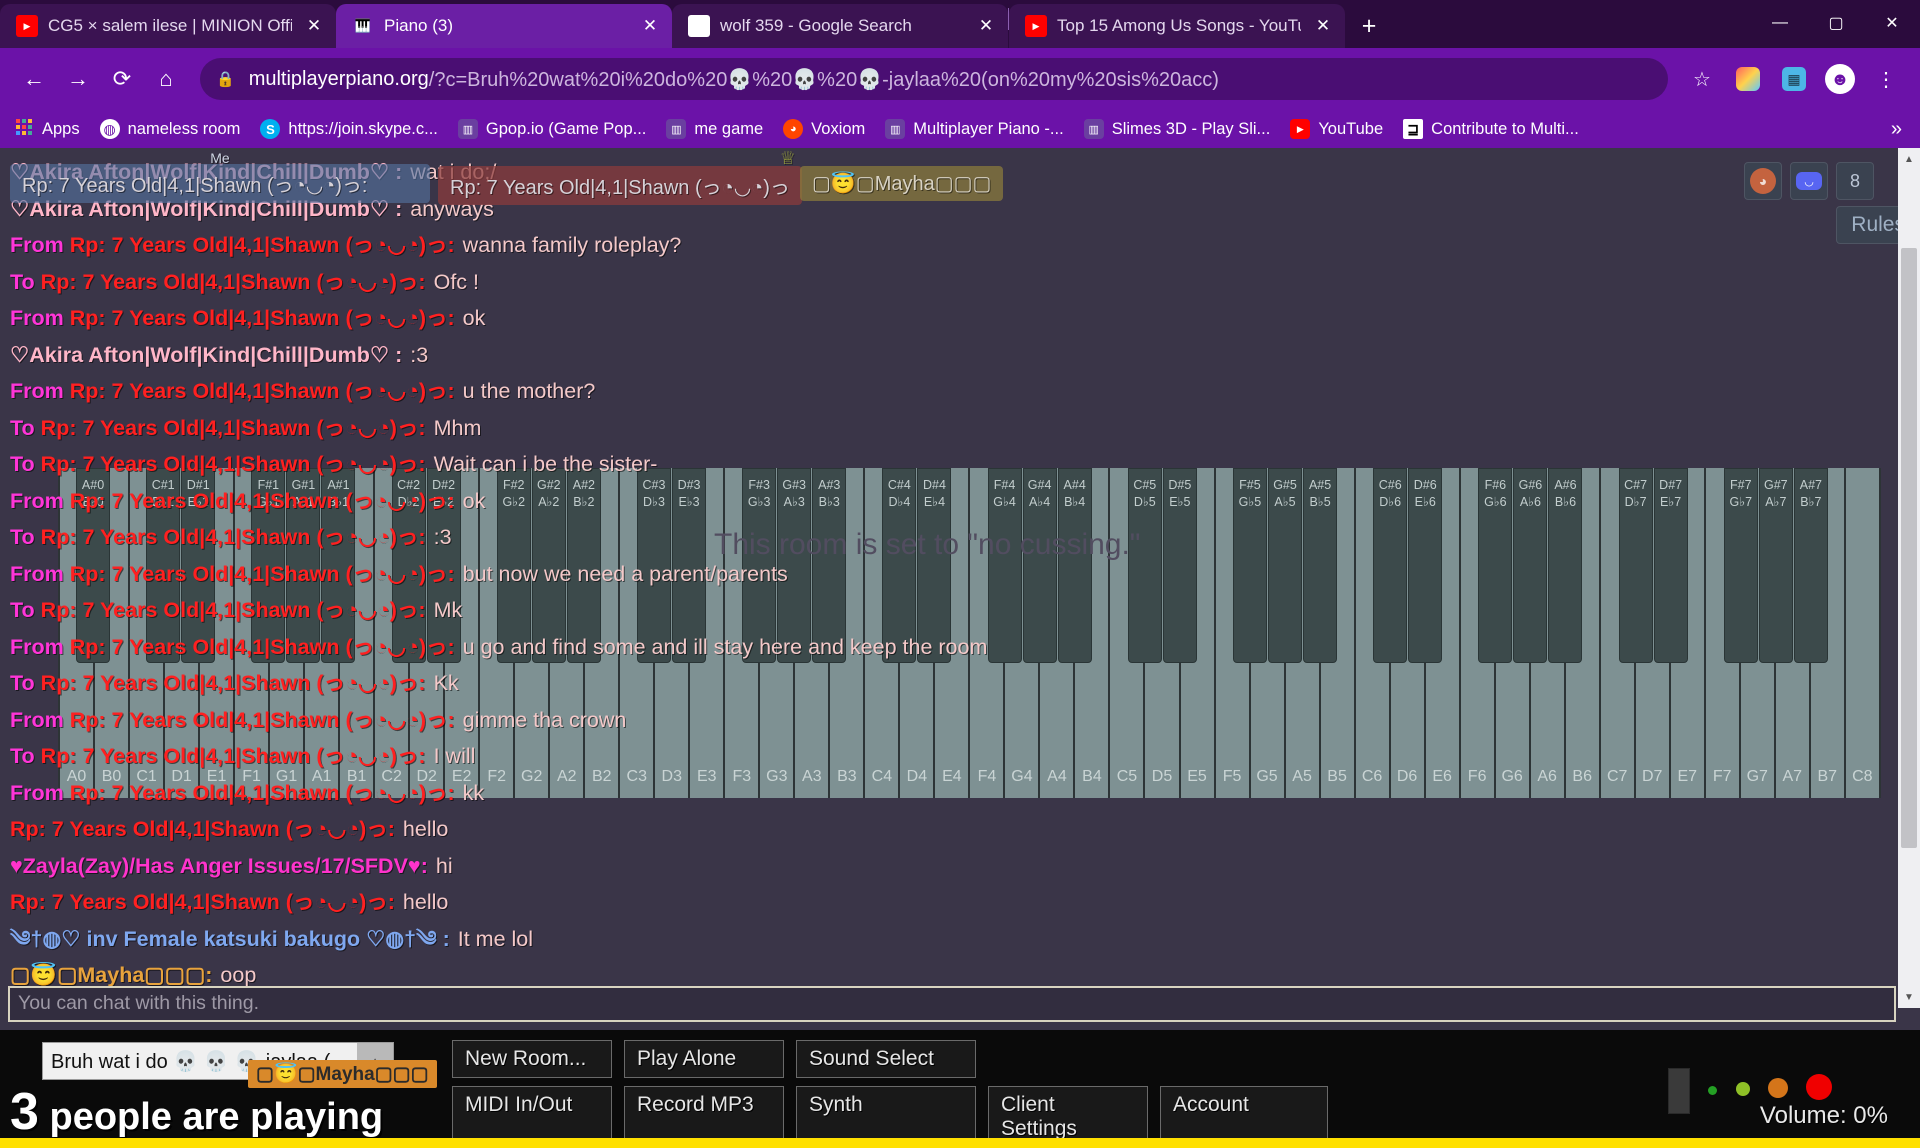 This screenshot has width=1920, height=1148. I want to click on room-notice: This room is set to "no cussing.", so click(927, 544).